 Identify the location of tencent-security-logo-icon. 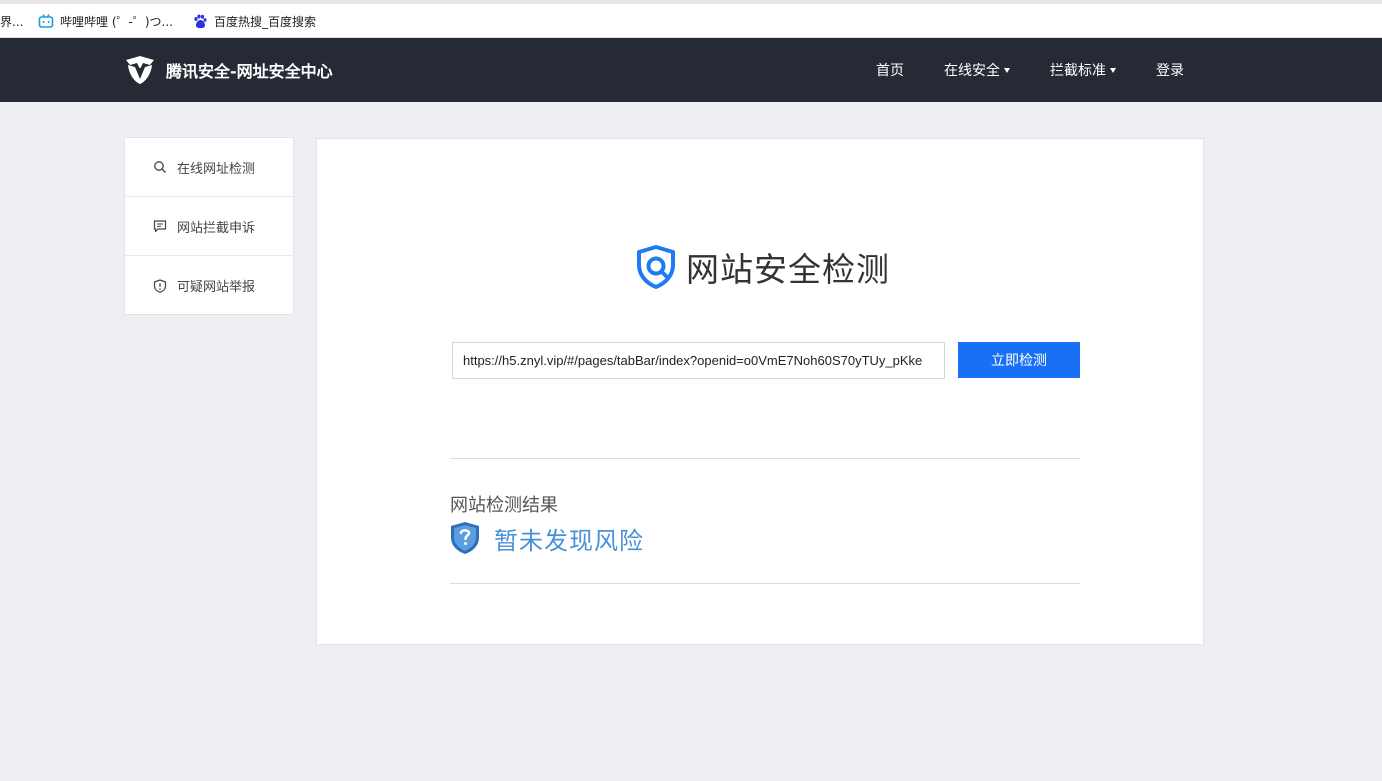
(140, 70).